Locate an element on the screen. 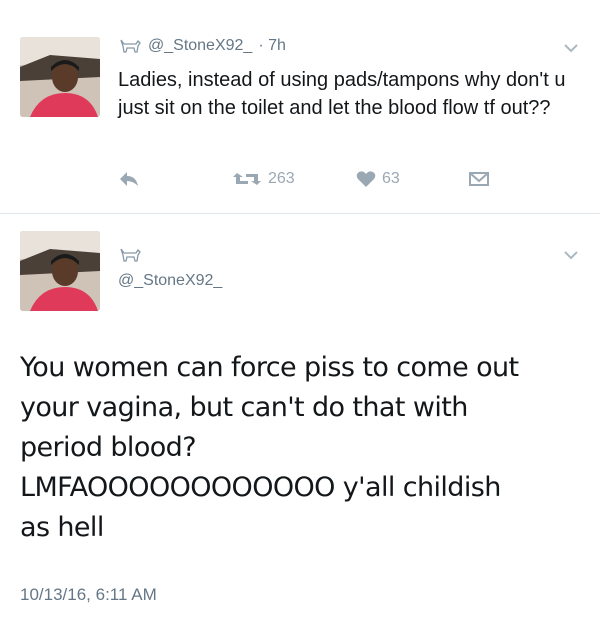  tweet-2-line: period blood? is located at coordinates (108, 447).